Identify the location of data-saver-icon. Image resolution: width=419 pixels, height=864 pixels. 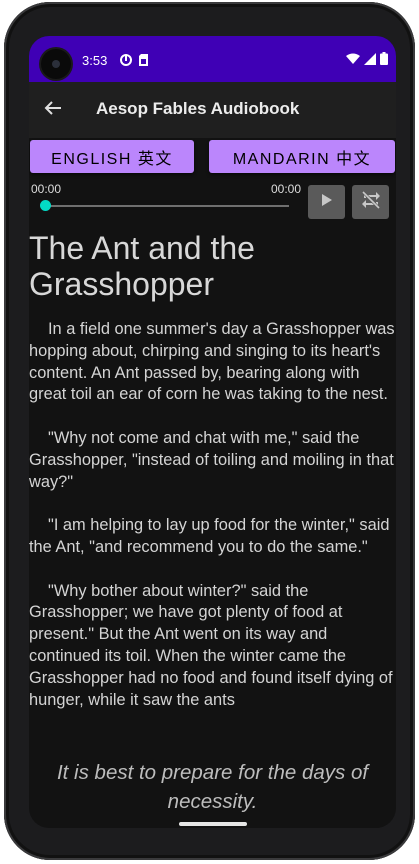
(126, 59).